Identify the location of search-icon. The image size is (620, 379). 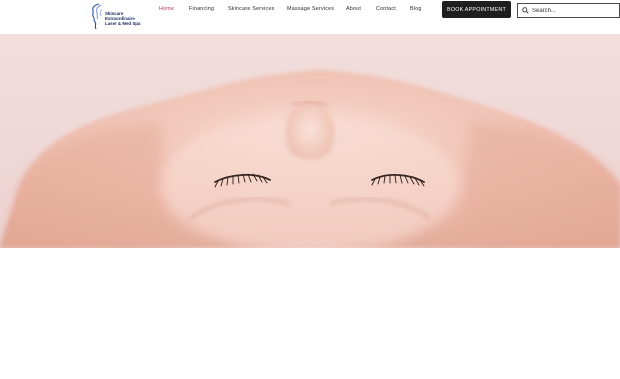
(525, 10).